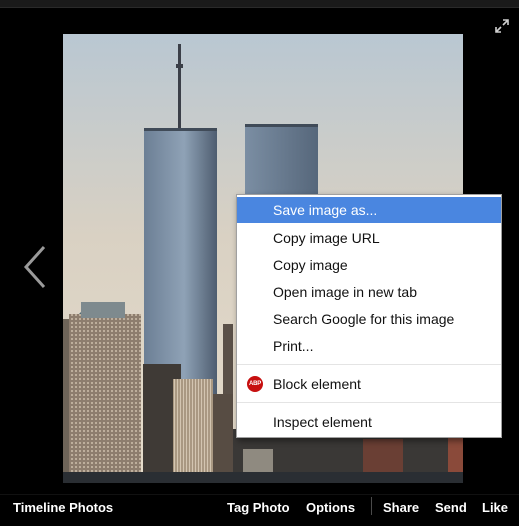 The image size is (519, 526). What do you see at coordinates (345, 292) in the screenshot?
I see `menu-item-label: Open image in new tab` at bounding box center [345, 292].